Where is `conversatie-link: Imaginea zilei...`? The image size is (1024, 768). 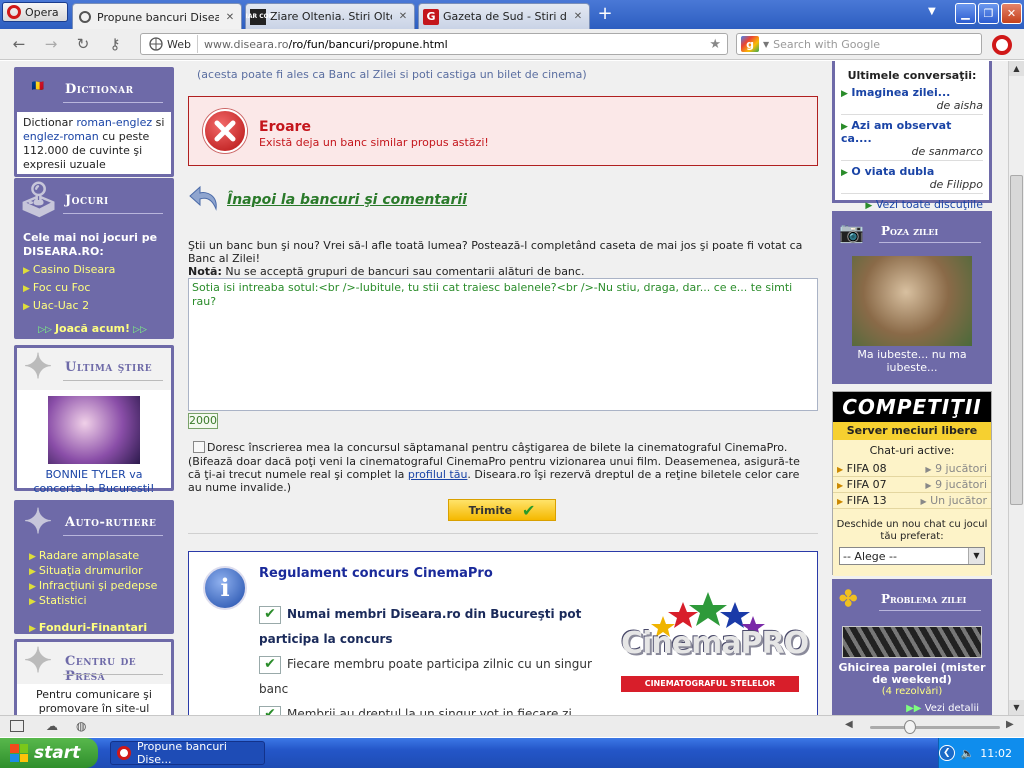
conversatie-link: Imaginea zilei... is located at coordinates (900, 92).